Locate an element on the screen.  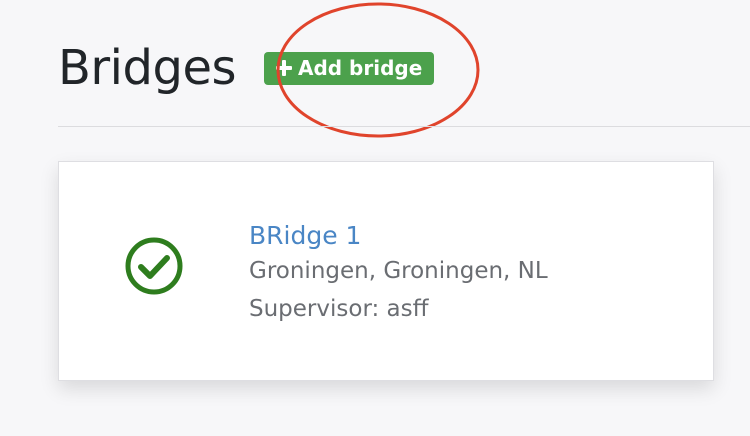
check-circle-icon is located at coordinates (154, 266).